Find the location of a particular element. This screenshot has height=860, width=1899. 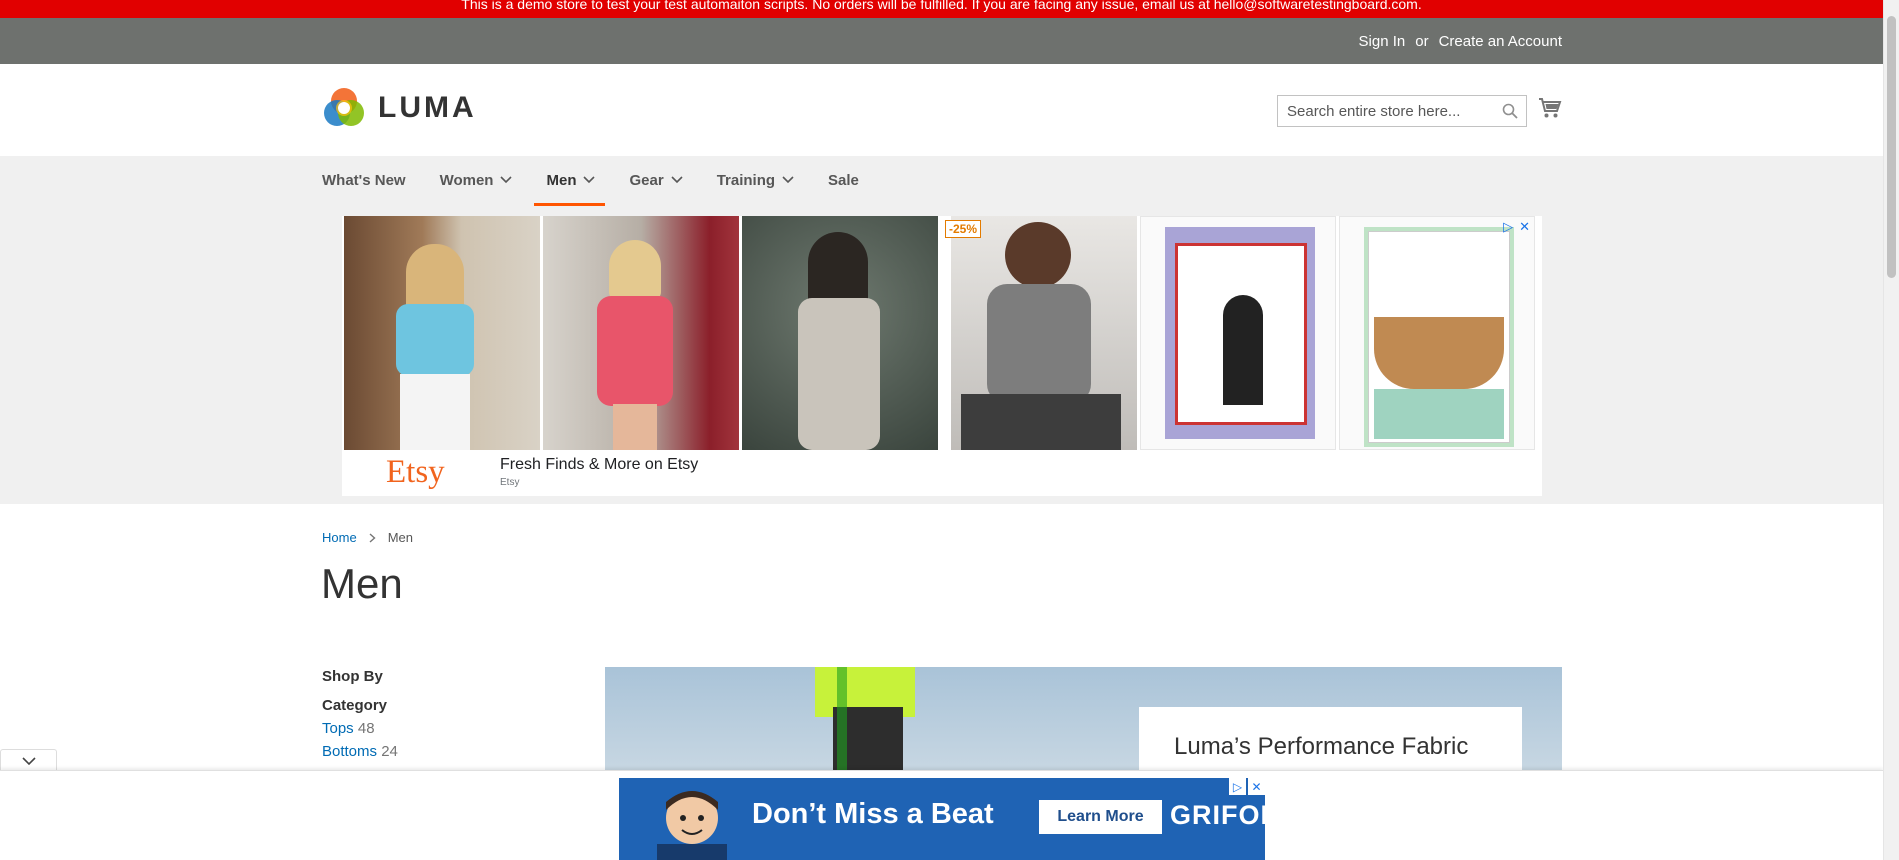

nav-label: Men is located at coordinates (561, 180).